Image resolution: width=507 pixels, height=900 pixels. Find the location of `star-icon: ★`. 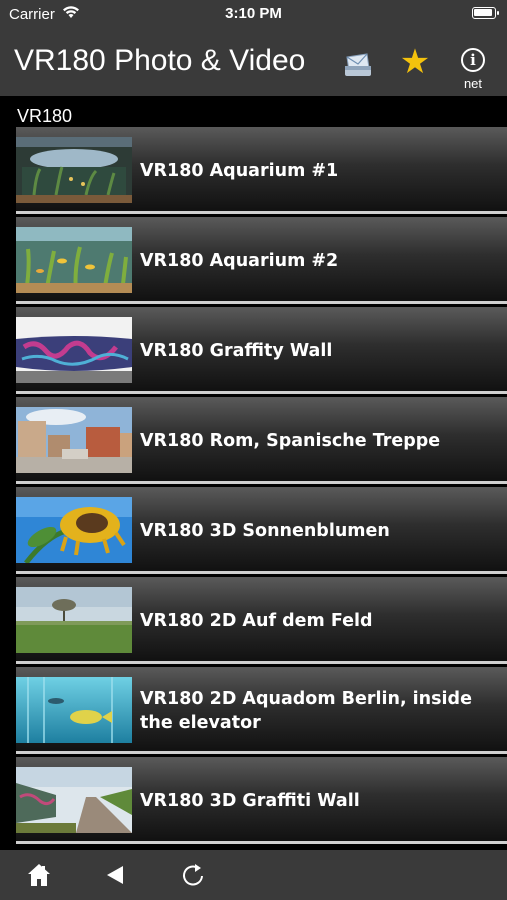

star-icon: ★ is located at coordinates (415, 62).